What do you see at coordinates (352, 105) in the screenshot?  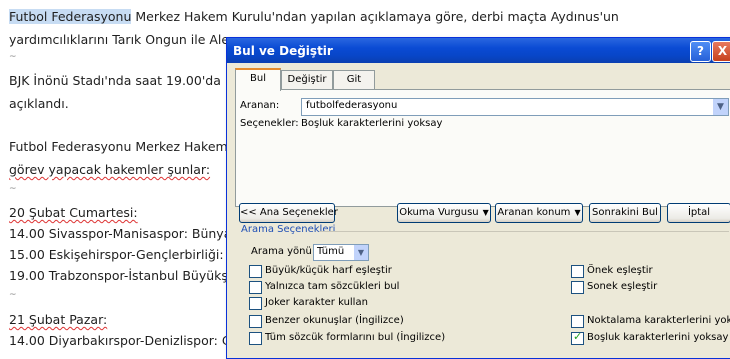 I see `search-value: futbolfederasyonu` at bounding box center [352, 105].